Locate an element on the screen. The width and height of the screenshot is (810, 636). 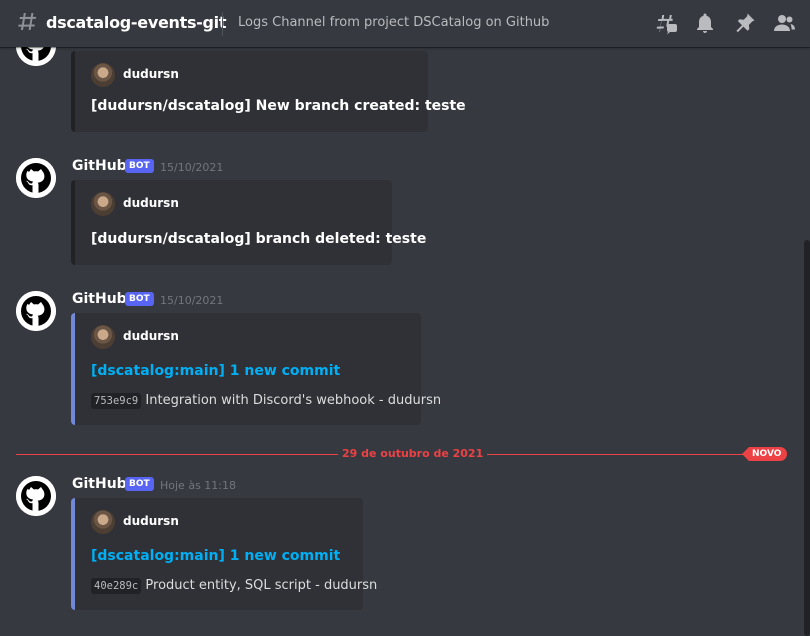
hashtag-icon is located at coordinates (27, 21).